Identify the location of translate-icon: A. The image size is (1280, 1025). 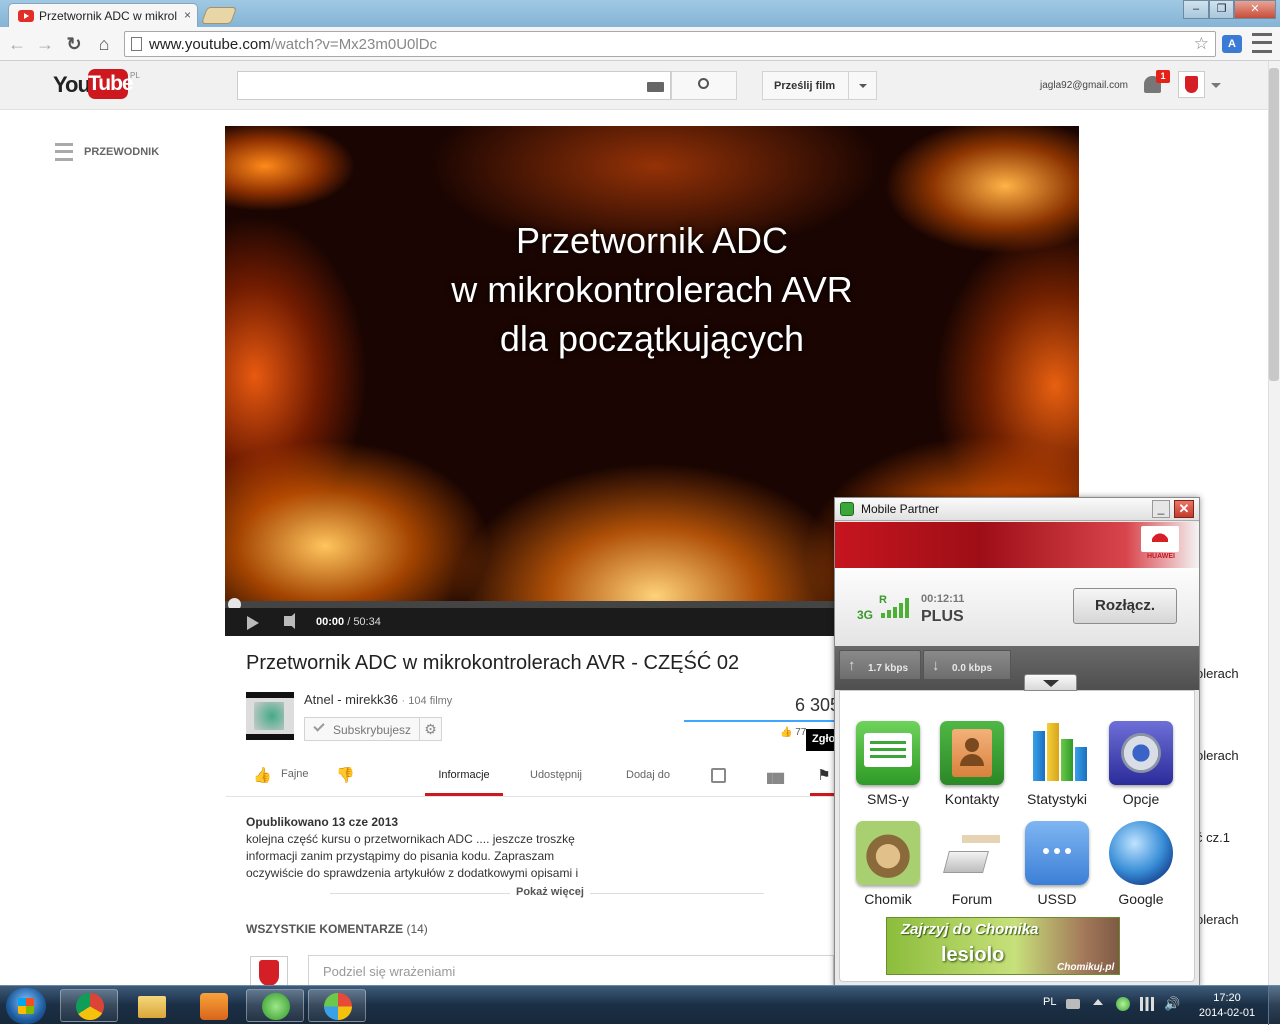
(1232, 44).